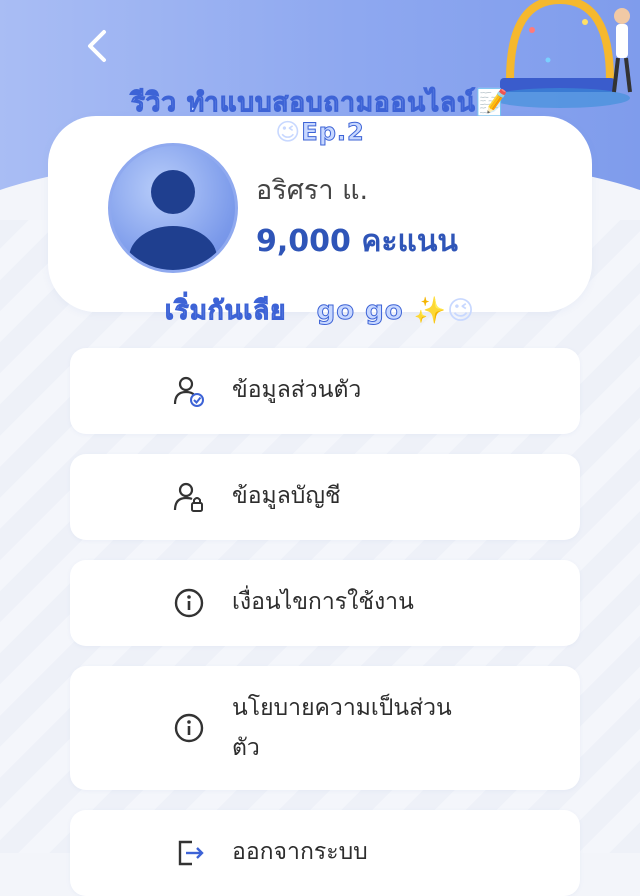  Describe the element at coordinates (303, 103) in the screenshot. I see `banner-title-text: รีวิว ทำแบบสอบถามออนไลน์` at that location.